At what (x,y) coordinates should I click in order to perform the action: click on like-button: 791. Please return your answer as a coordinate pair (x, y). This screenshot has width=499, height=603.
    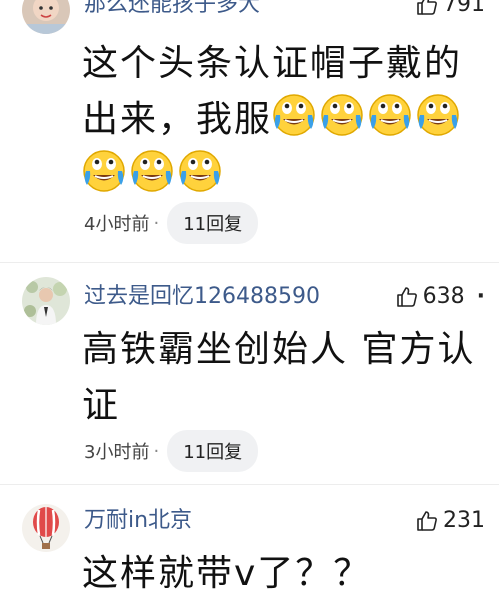
    Looking at the image, I should click on (450, 10).